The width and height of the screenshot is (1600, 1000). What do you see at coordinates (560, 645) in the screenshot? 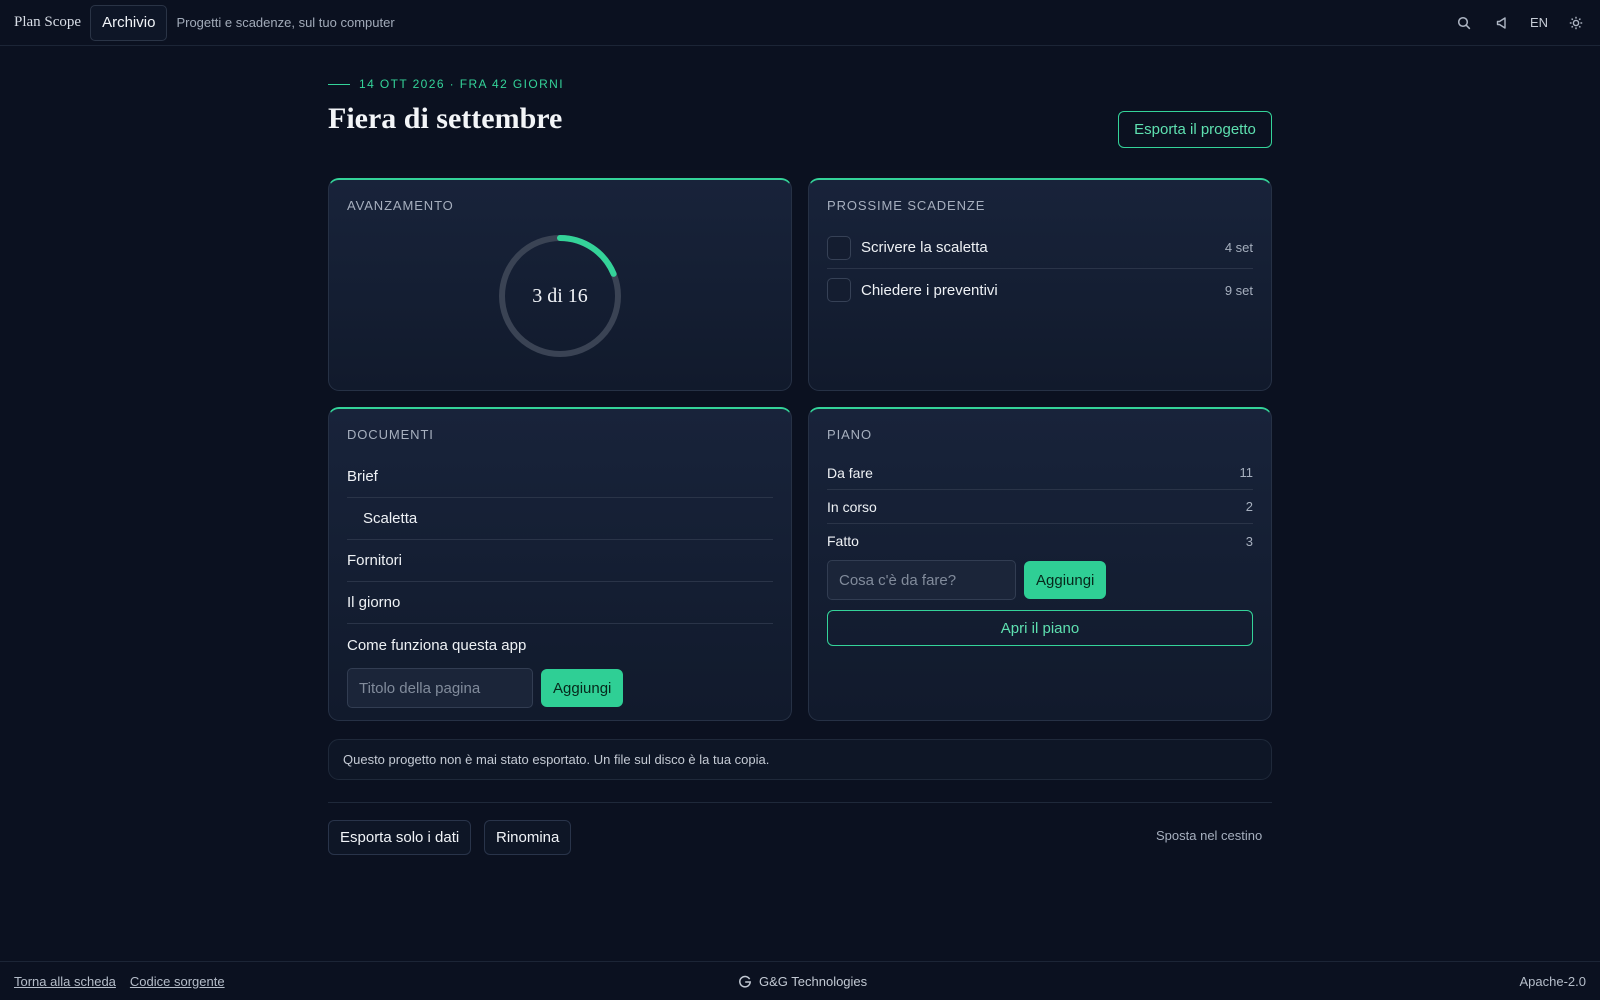
I see `document-item-help: Come funziona questa app` at bounding box center [560, 645].